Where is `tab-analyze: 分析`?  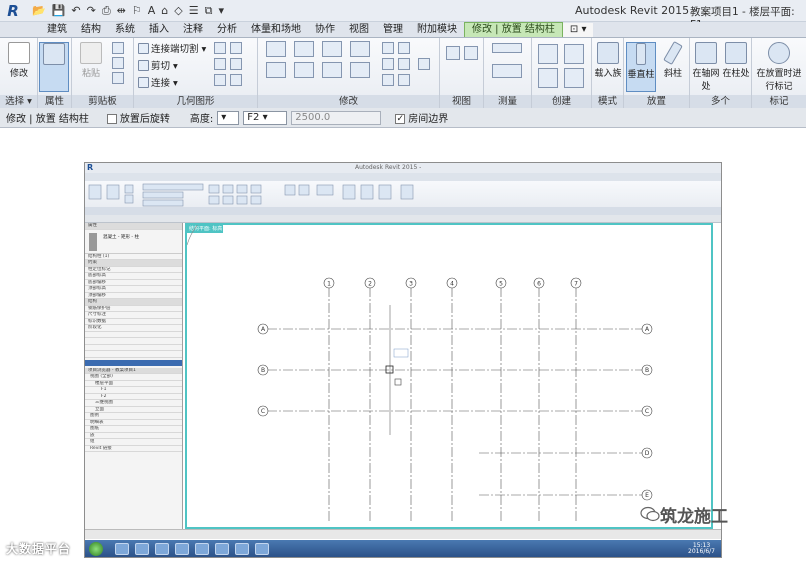
tab-analyze: 分析 is located at coordinates (227, 30).